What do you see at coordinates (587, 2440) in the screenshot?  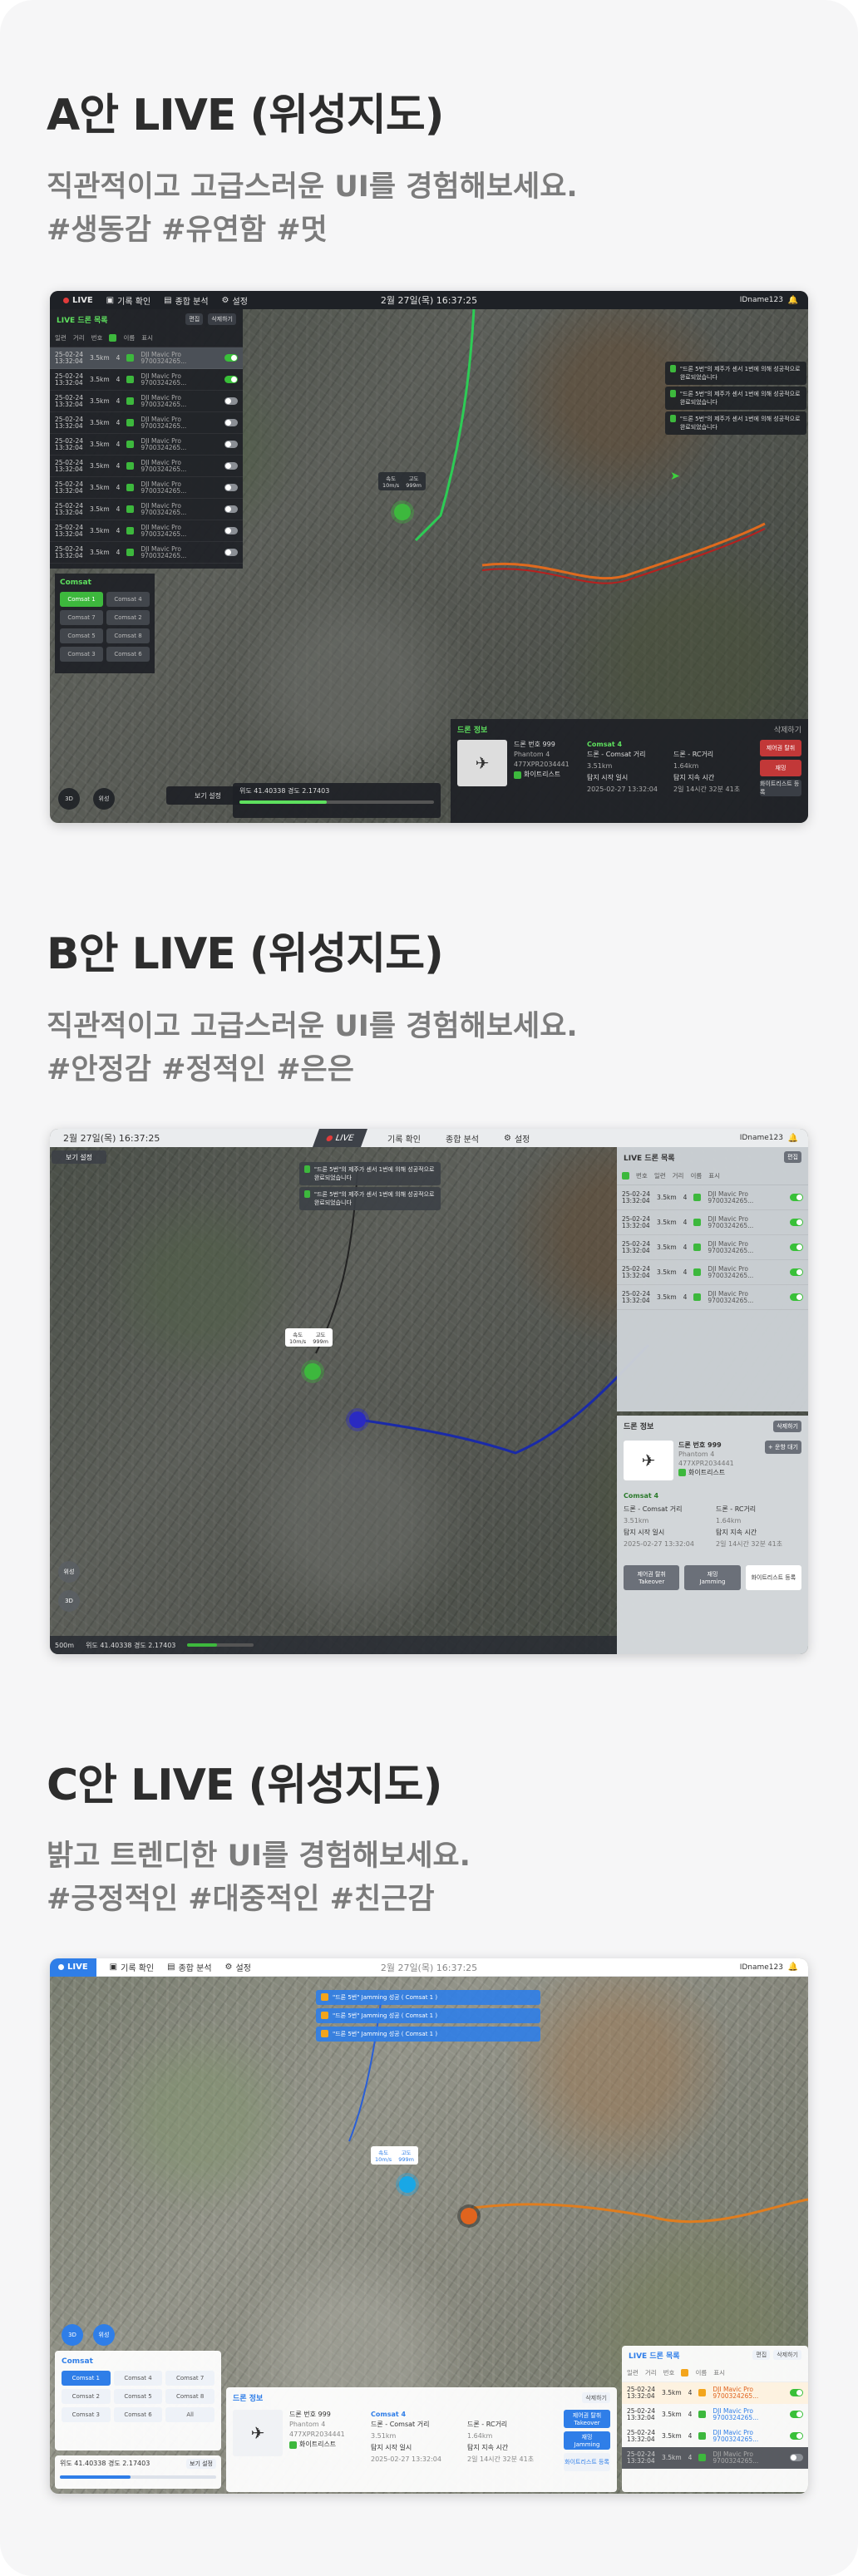 I see `jamming-button: 재밍 Jamming` at bounding box center [587, 2440].